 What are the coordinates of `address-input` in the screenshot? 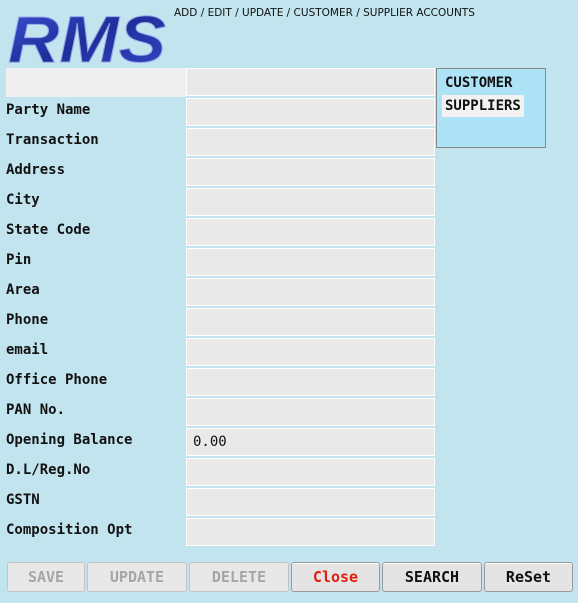 It's located at (310, 172).